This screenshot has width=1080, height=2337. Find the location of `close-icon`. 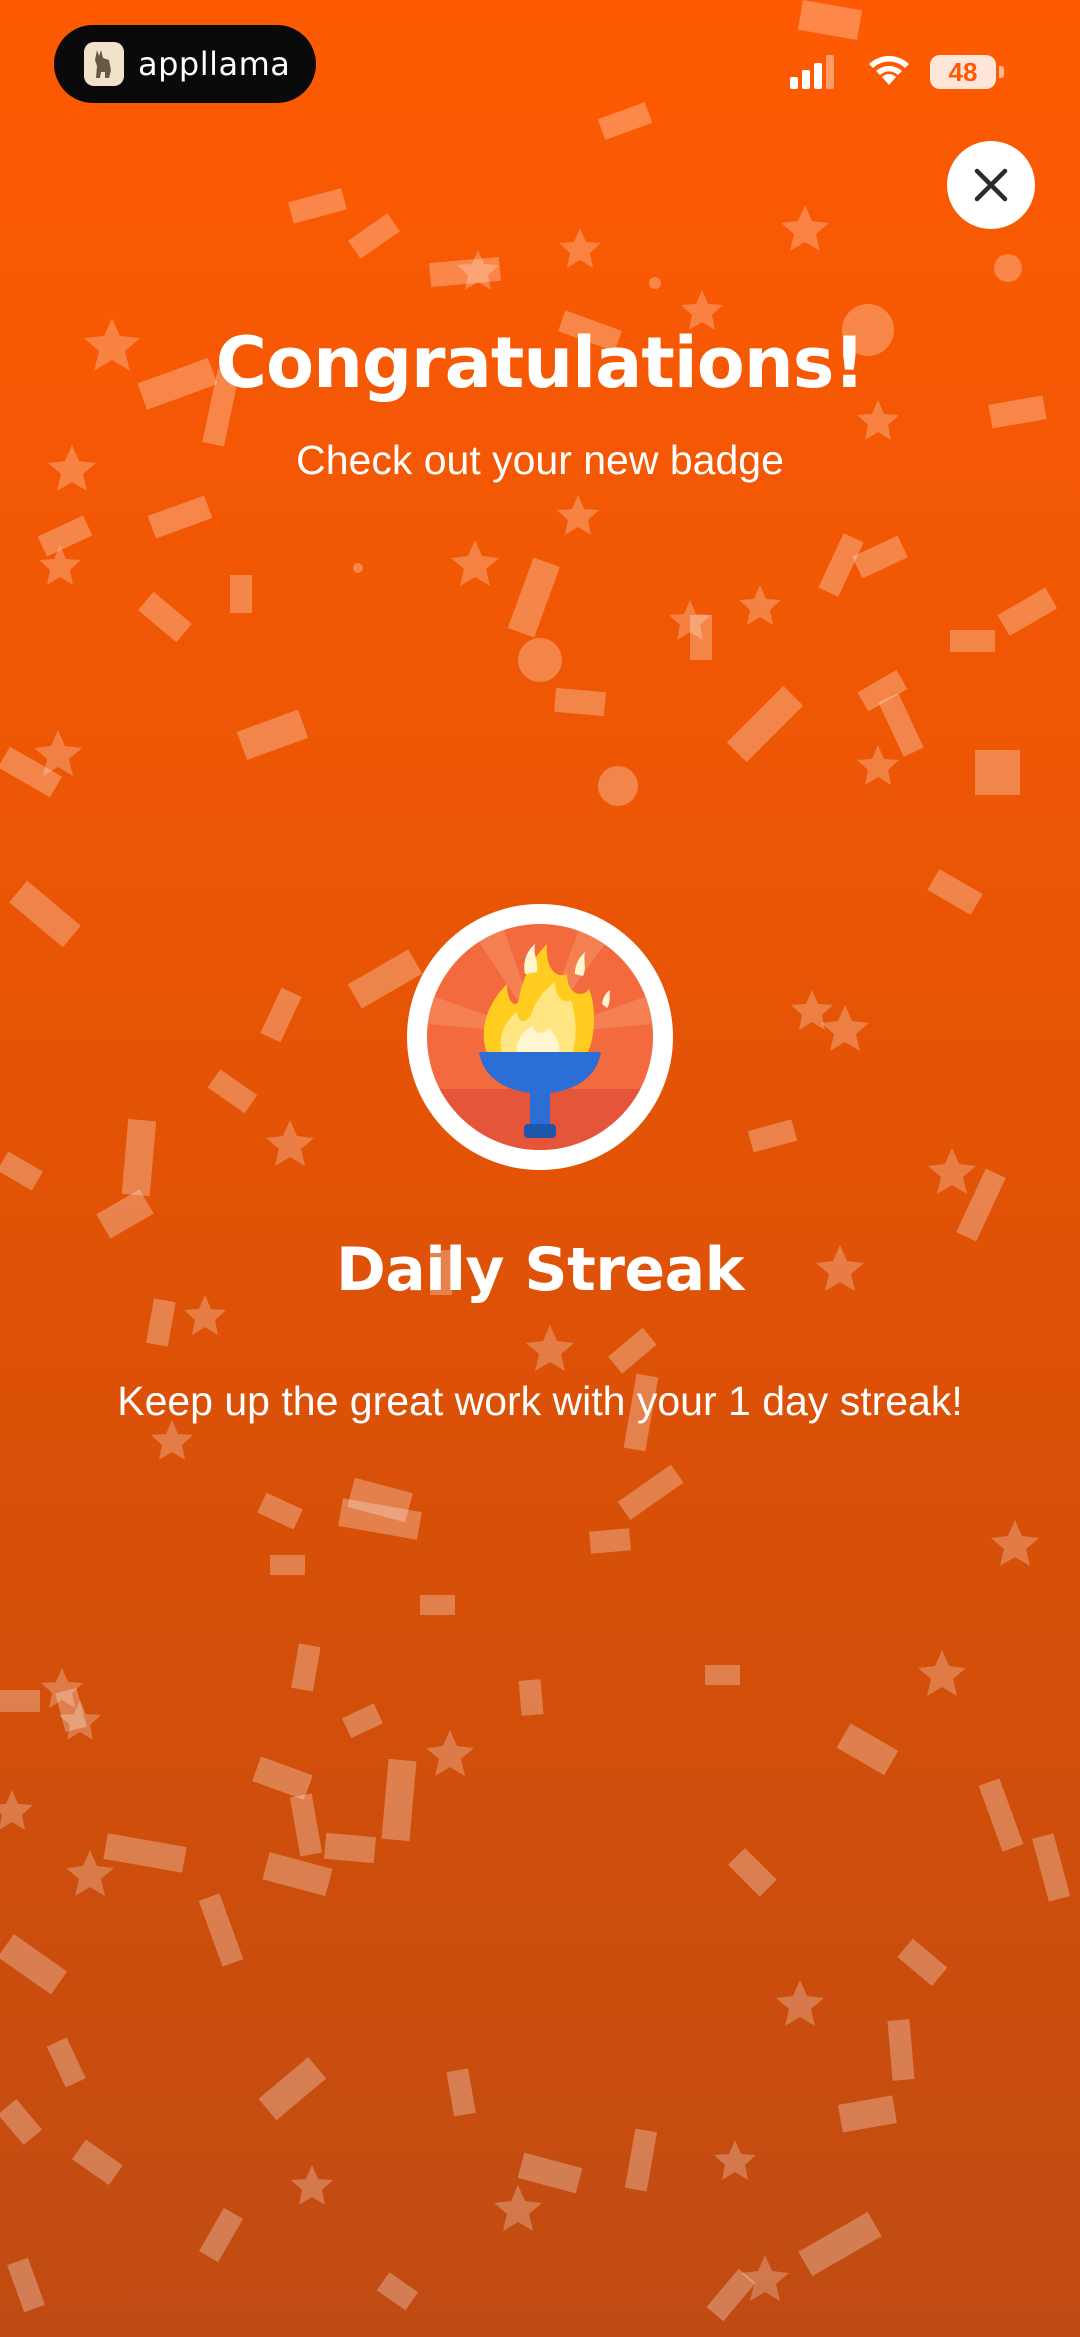

close-icon is located at coordinates (991, 185).